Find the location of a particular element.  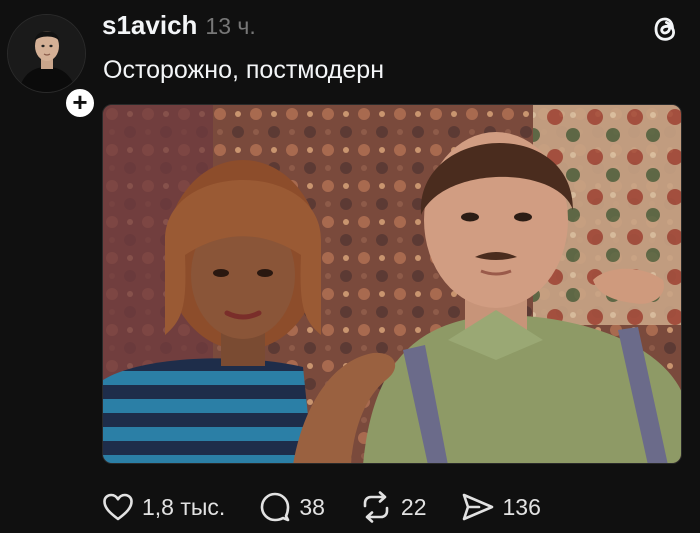

repost-button: 22 is located at coordinates (393, 507).